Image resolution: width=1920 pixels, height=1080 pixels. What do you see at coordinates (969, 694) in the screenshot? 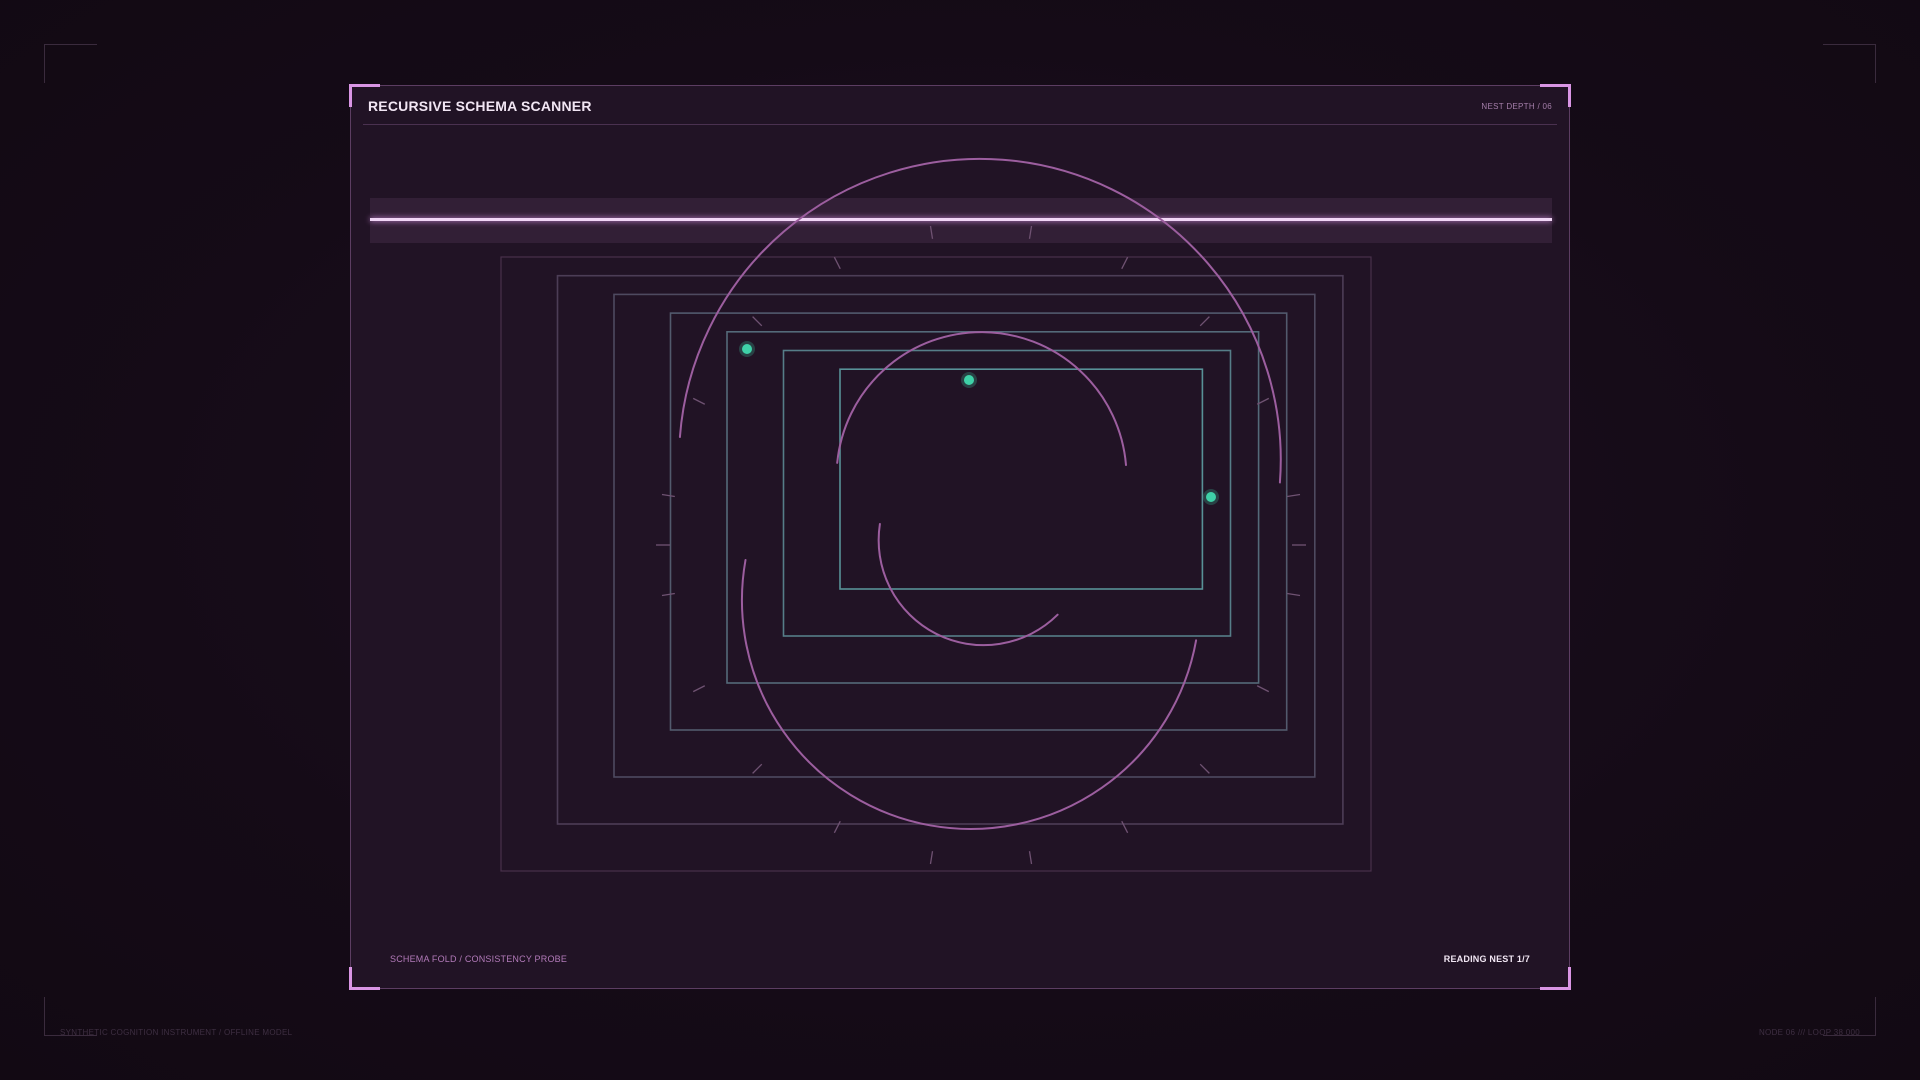
I see `outer-arc-lower` at bounding box center [969, 694].